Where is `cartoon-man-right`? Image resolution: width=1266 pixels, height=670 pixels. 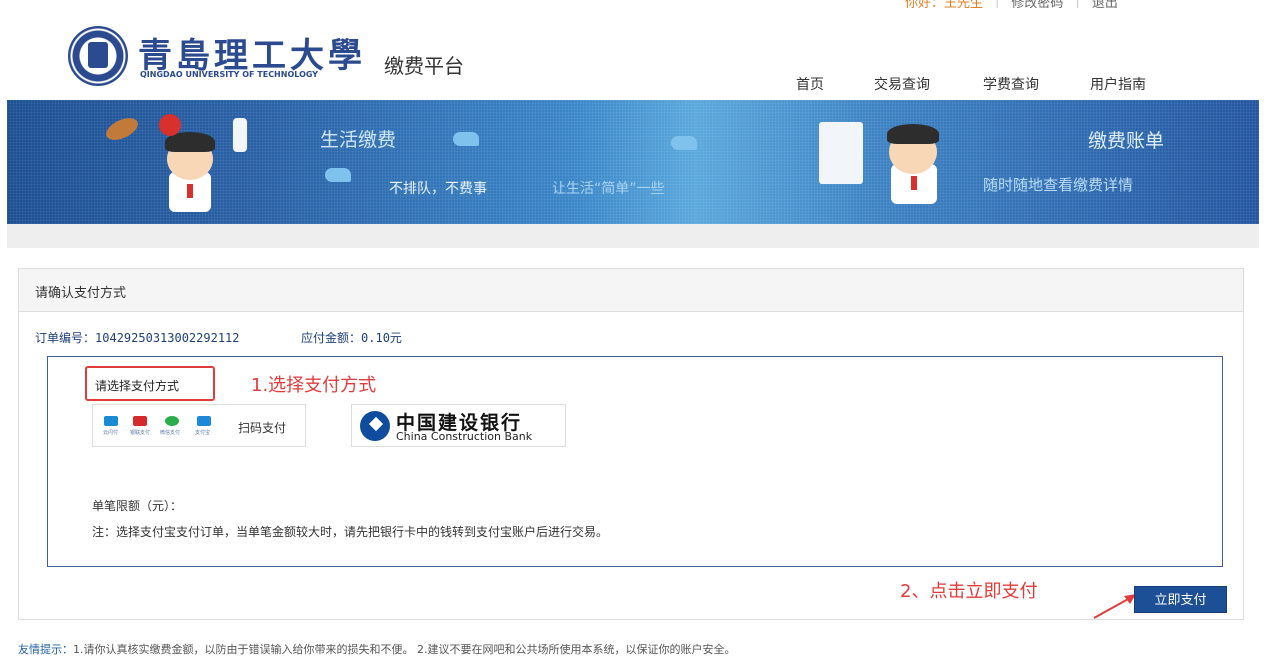
cartoon-man-right is located at coordinates (913, 164).